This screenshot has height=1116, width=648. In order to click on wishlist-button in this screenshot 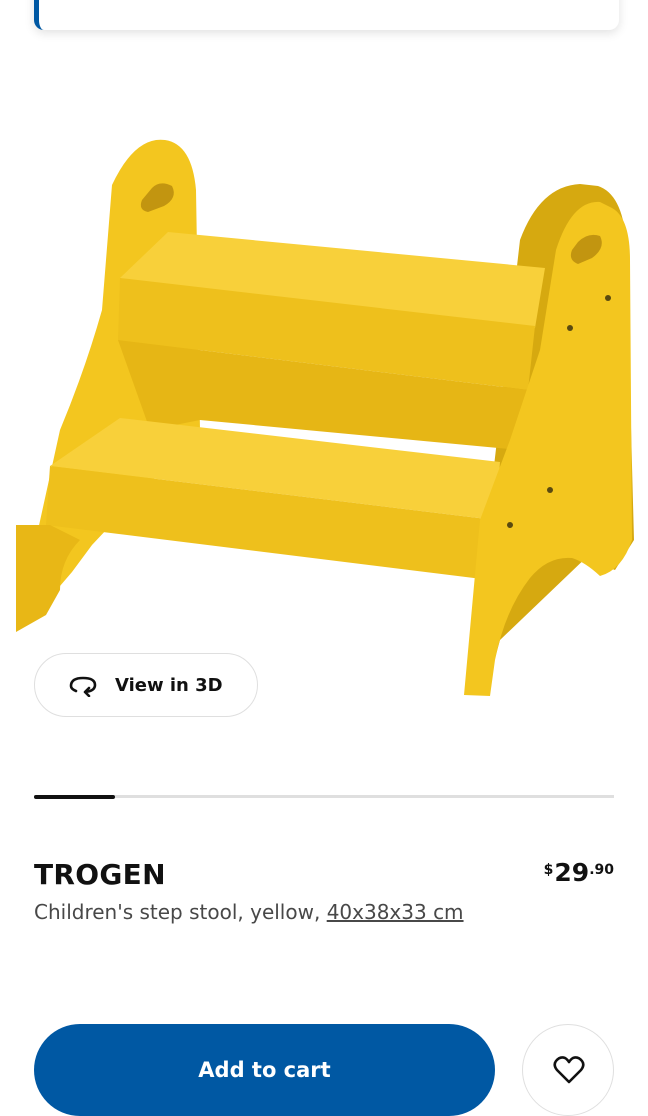, I will do `click(568, 1070)`.